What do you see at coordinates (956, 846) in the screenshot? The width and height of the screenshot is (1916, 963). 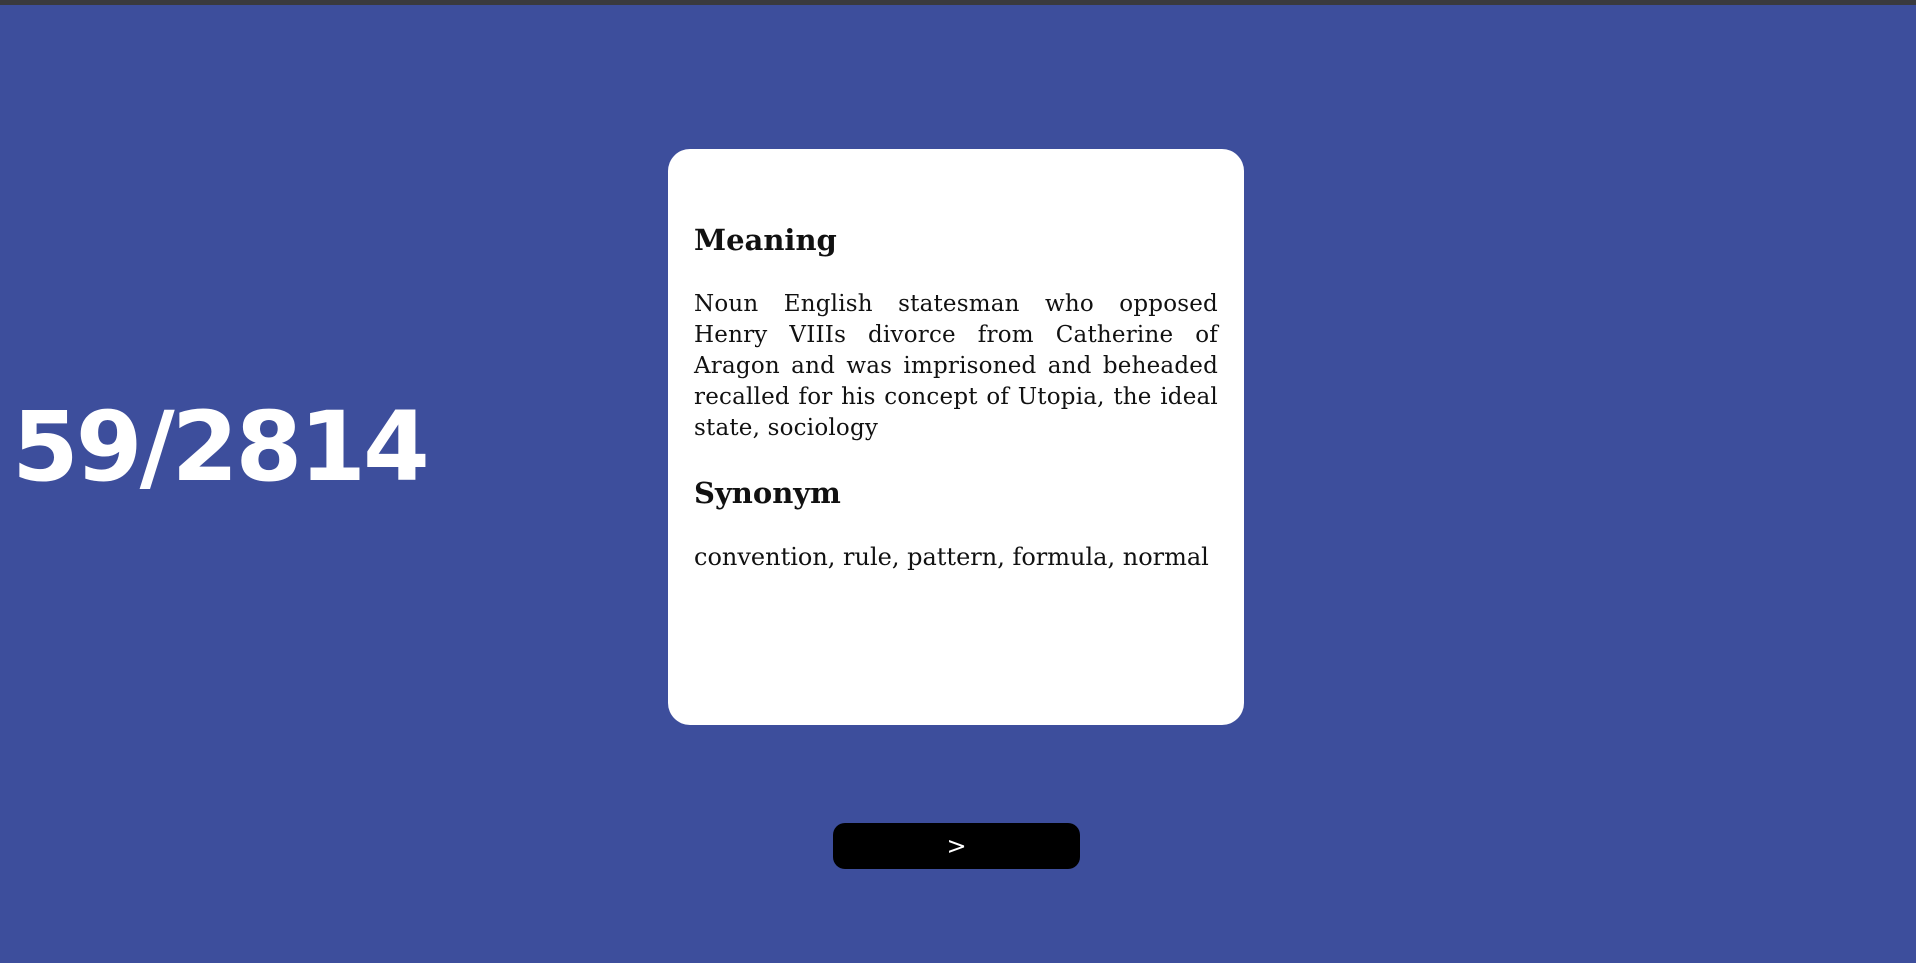 I see `next-button: >` at bounding box center [956, 846].